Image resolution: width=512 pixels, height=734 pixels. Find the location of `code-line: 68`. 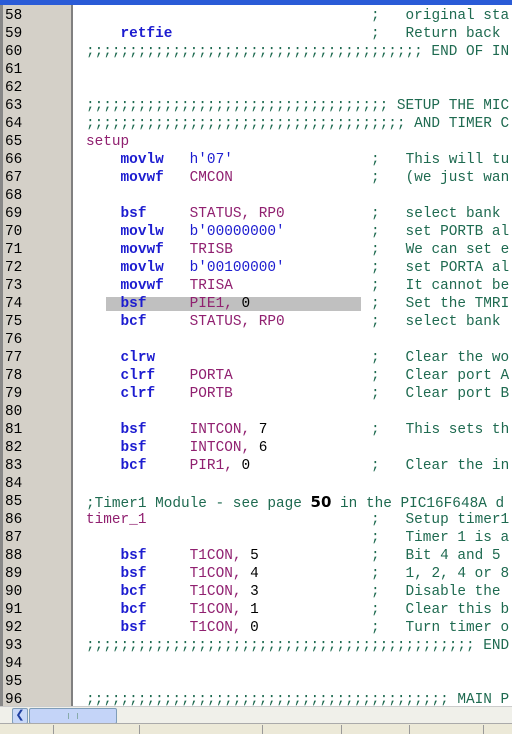

code-line: 68 is located at coordinates (256, 196).